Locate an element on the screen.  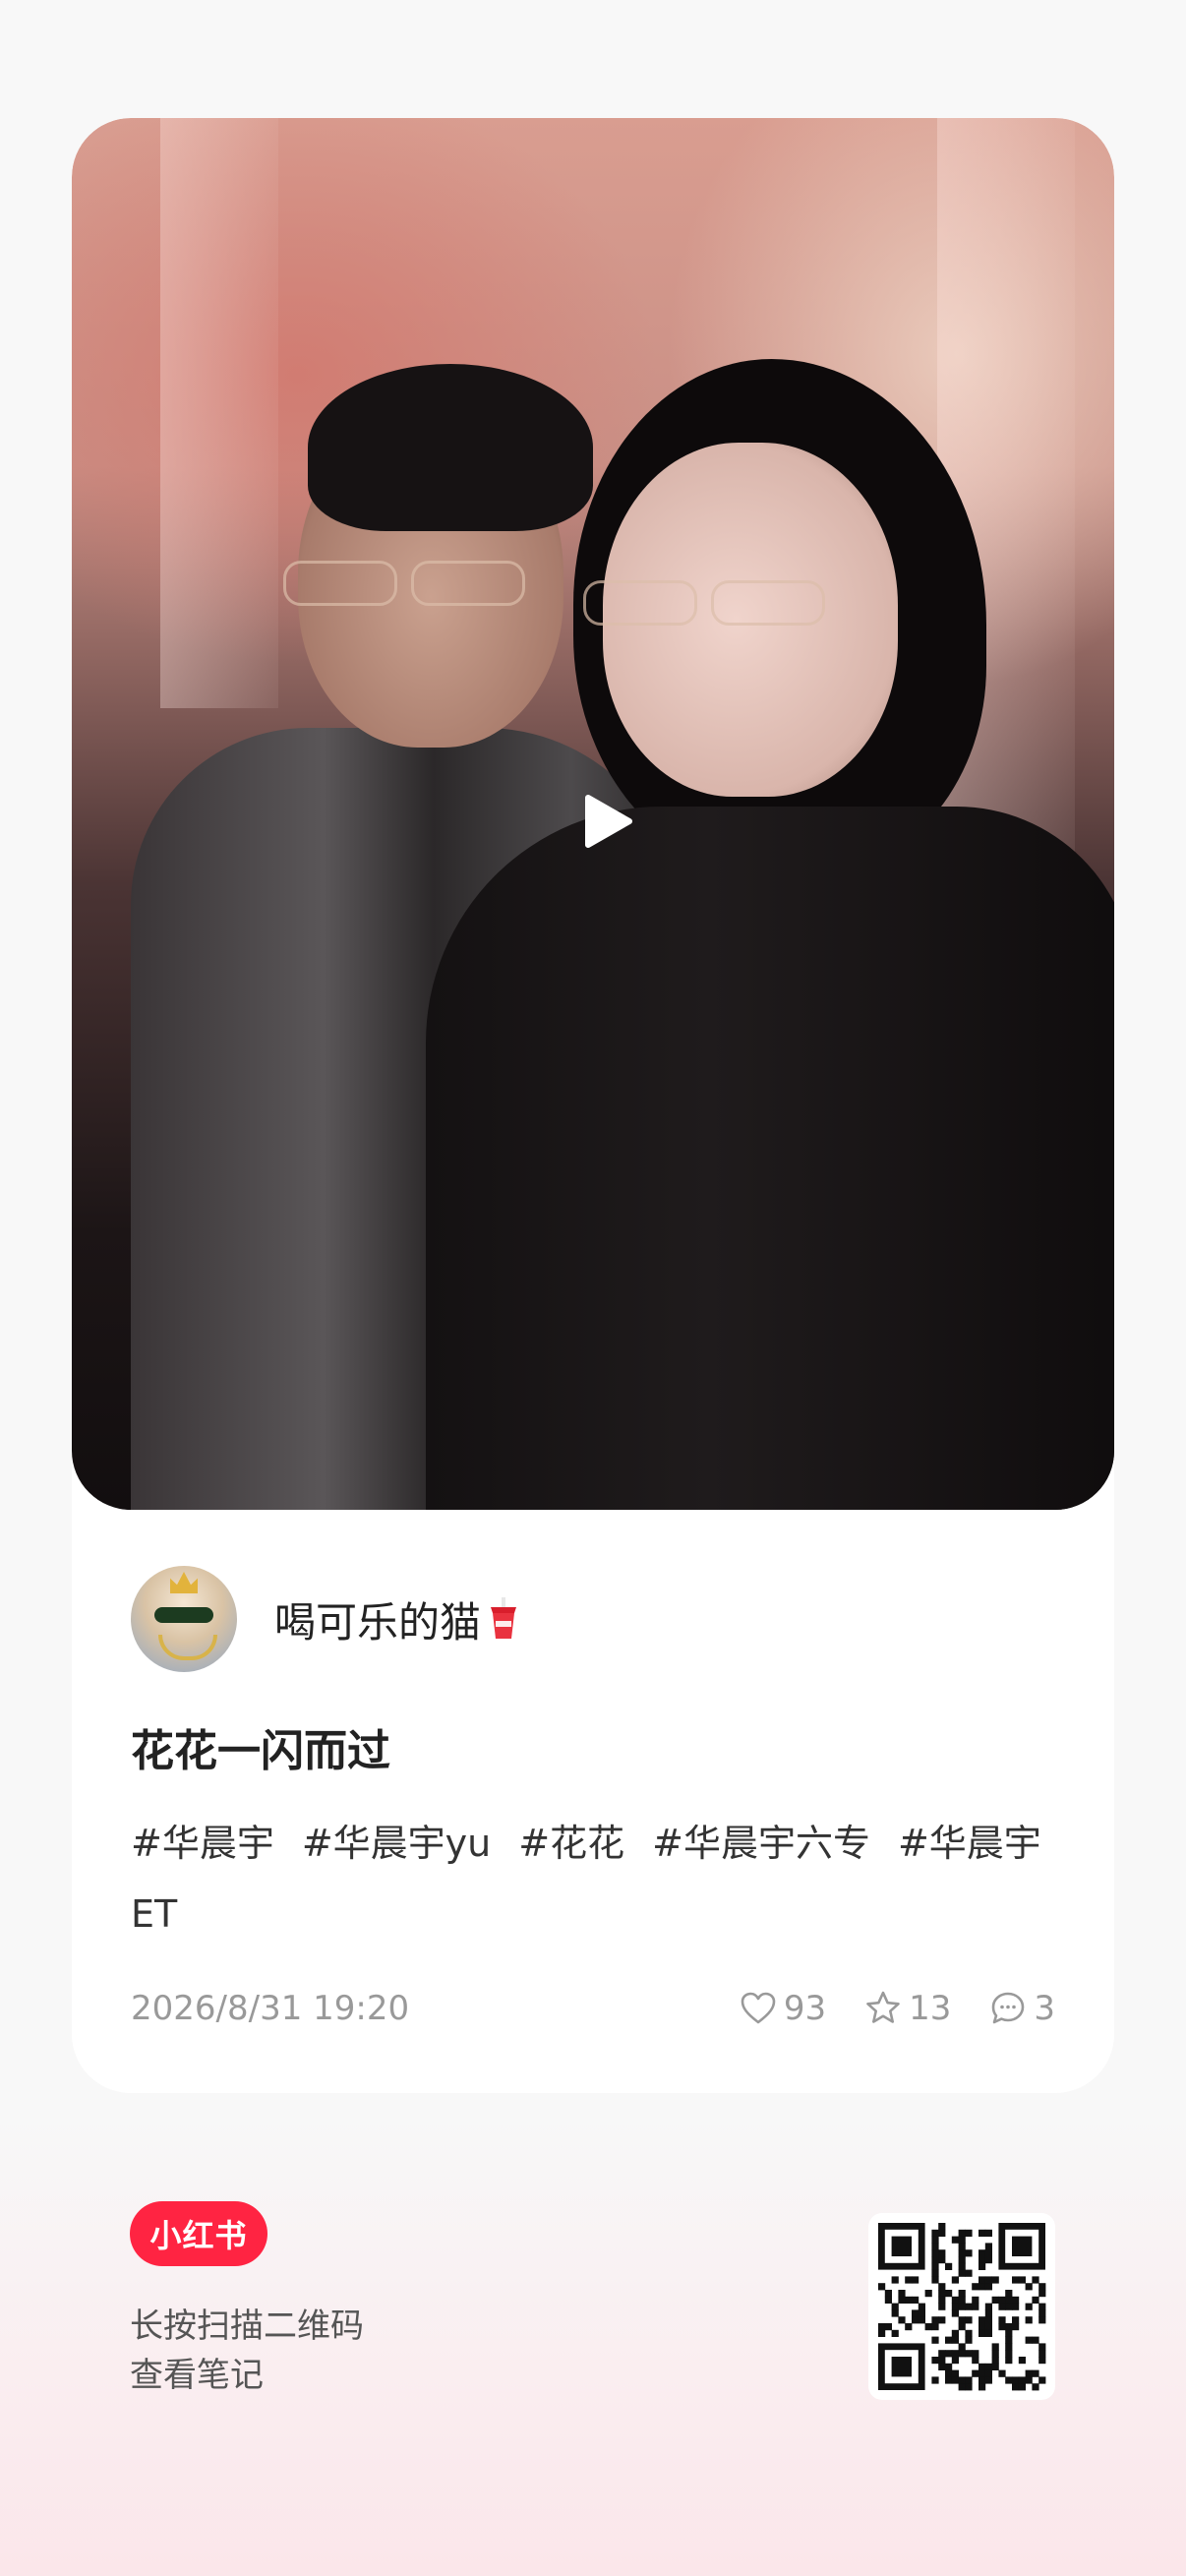
hashtag: #华晨宇yu is located at coordinates (396, 1843).